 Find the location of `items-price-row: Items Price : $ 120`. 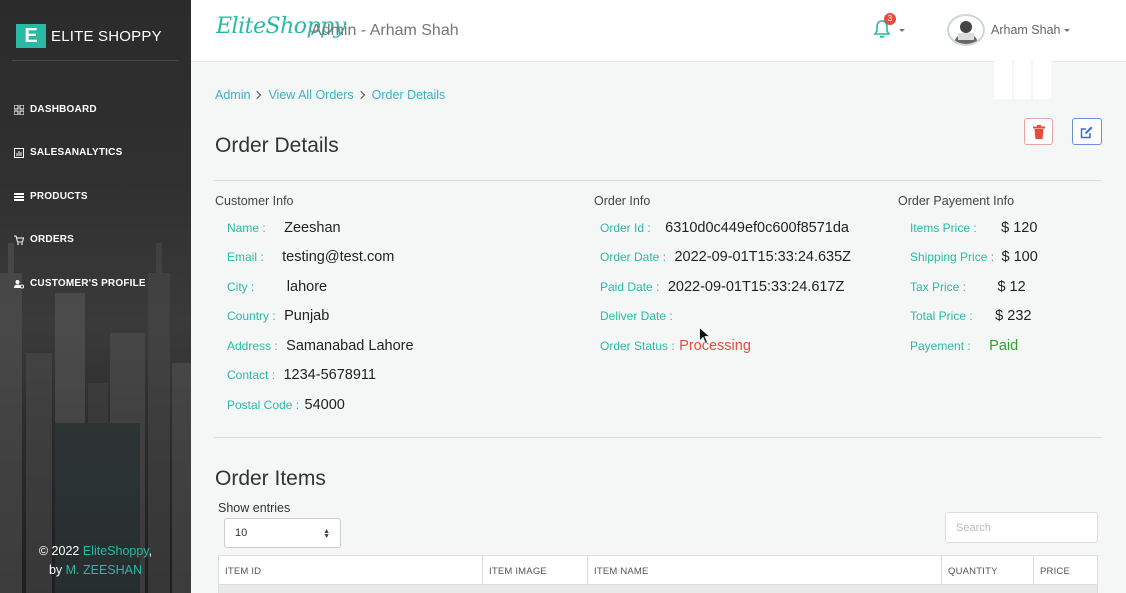

items-price-row: Items Price : $ 120 is located at coordinates (973, 228).